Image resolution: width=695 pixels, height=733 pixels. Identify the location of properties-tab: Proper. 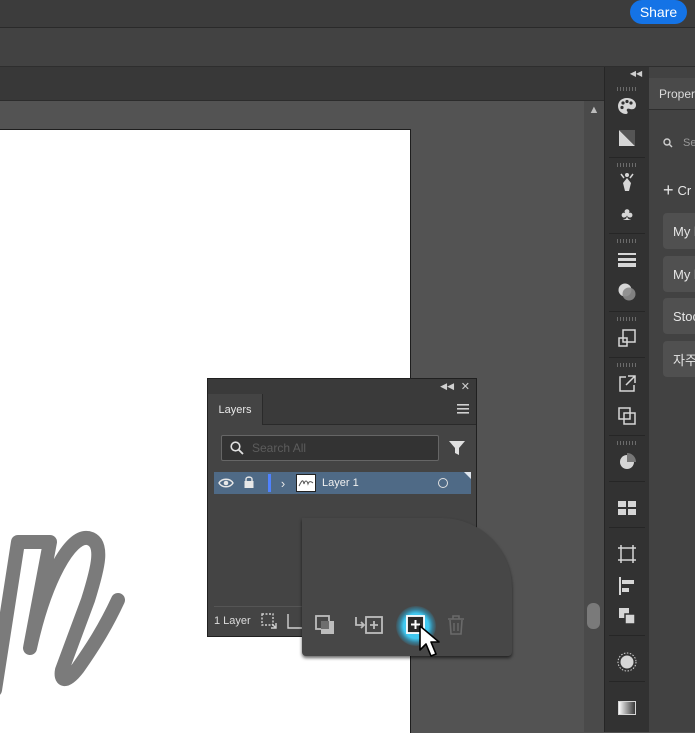
(672, 94).